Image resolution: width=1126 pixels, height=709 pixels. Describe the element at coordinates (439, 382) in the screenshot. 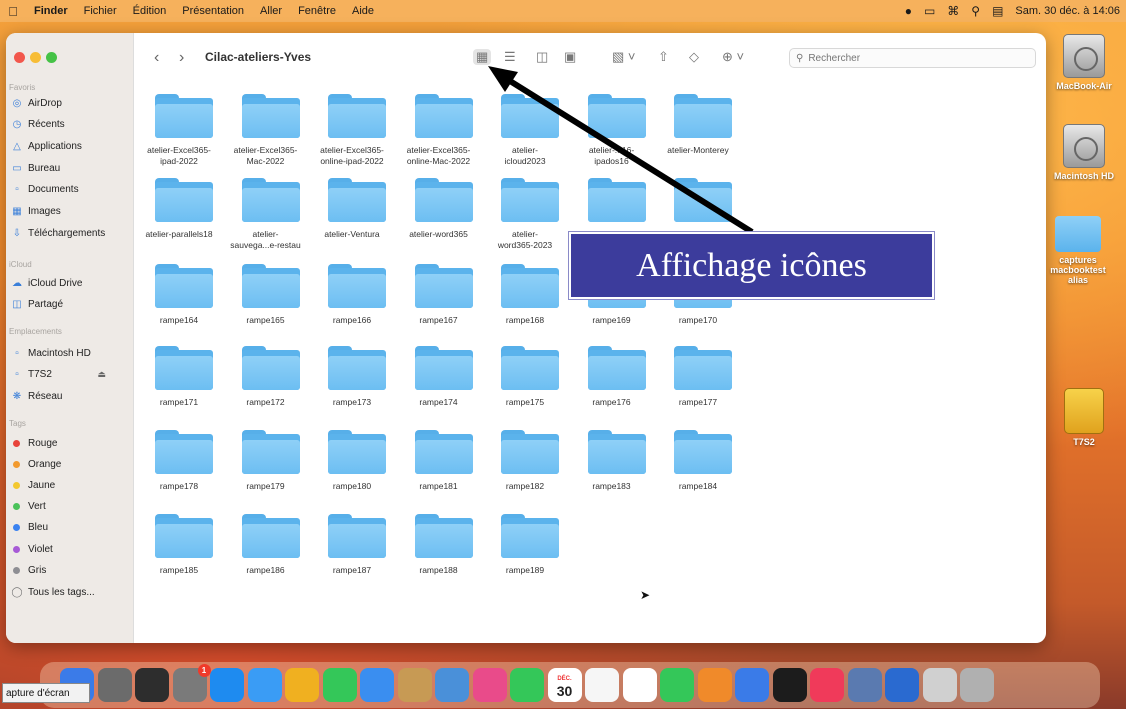

I see `folder-item: rampe174` at that location.